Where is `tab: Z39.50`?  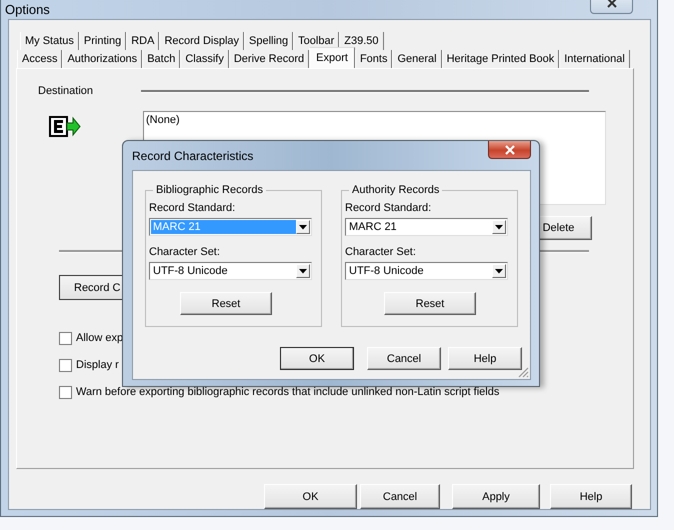
tab: Z39.50 is located at coordinates (361, 41).